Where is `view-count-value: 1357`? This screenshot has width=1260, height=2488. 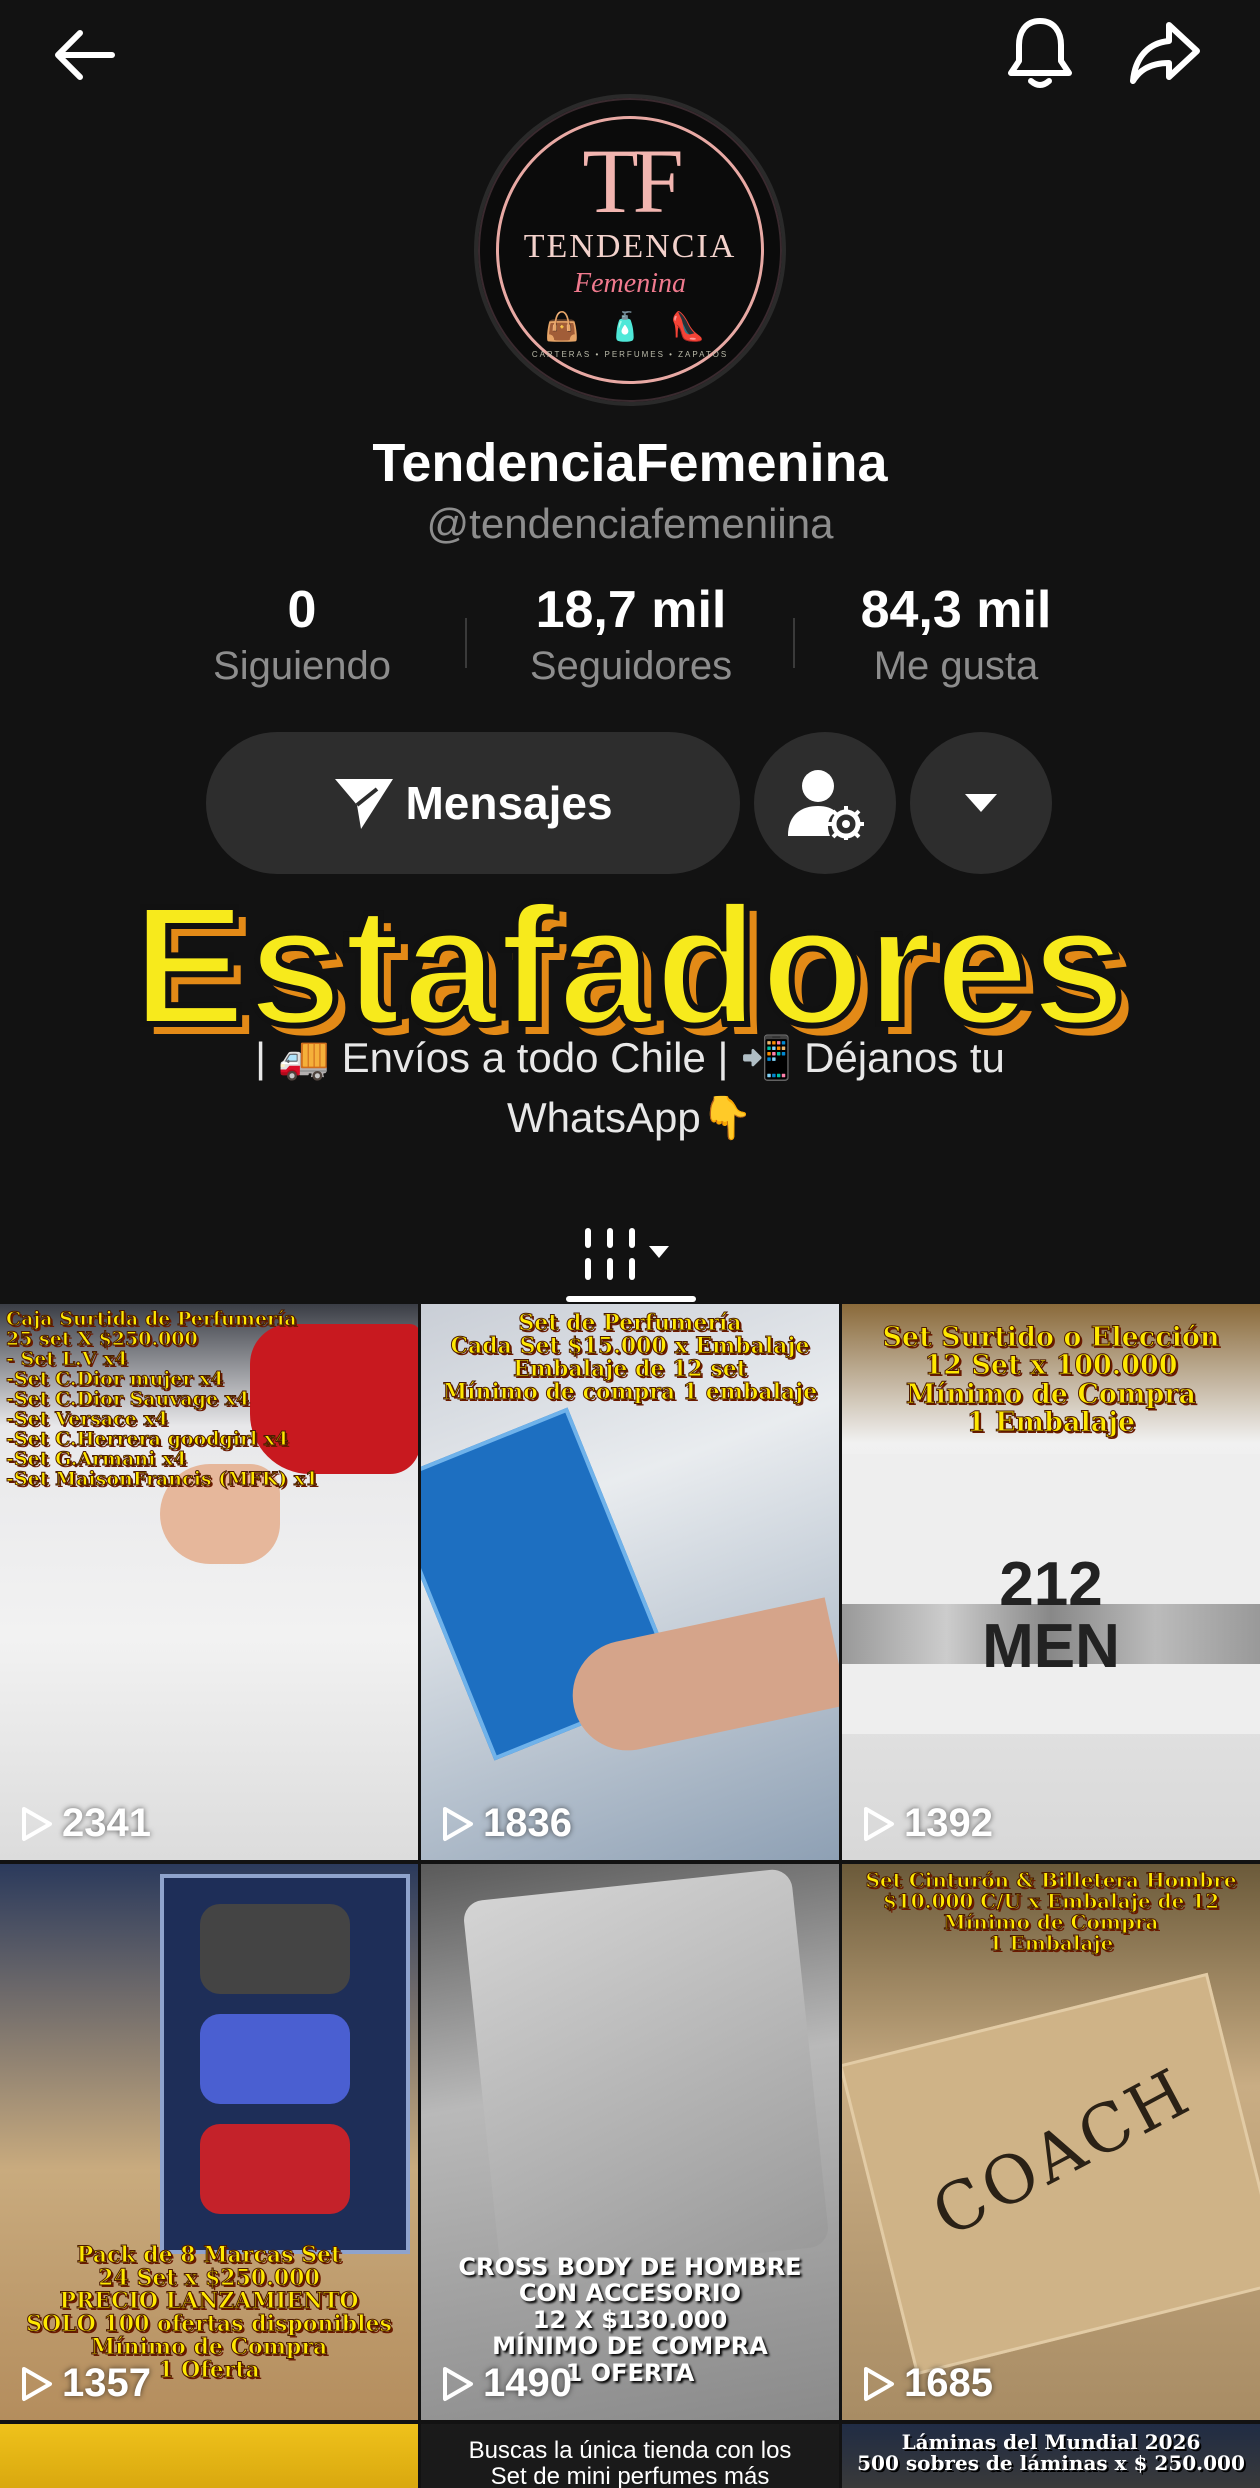
view-count-value: 1357 is located at coordinates (106, 2383).